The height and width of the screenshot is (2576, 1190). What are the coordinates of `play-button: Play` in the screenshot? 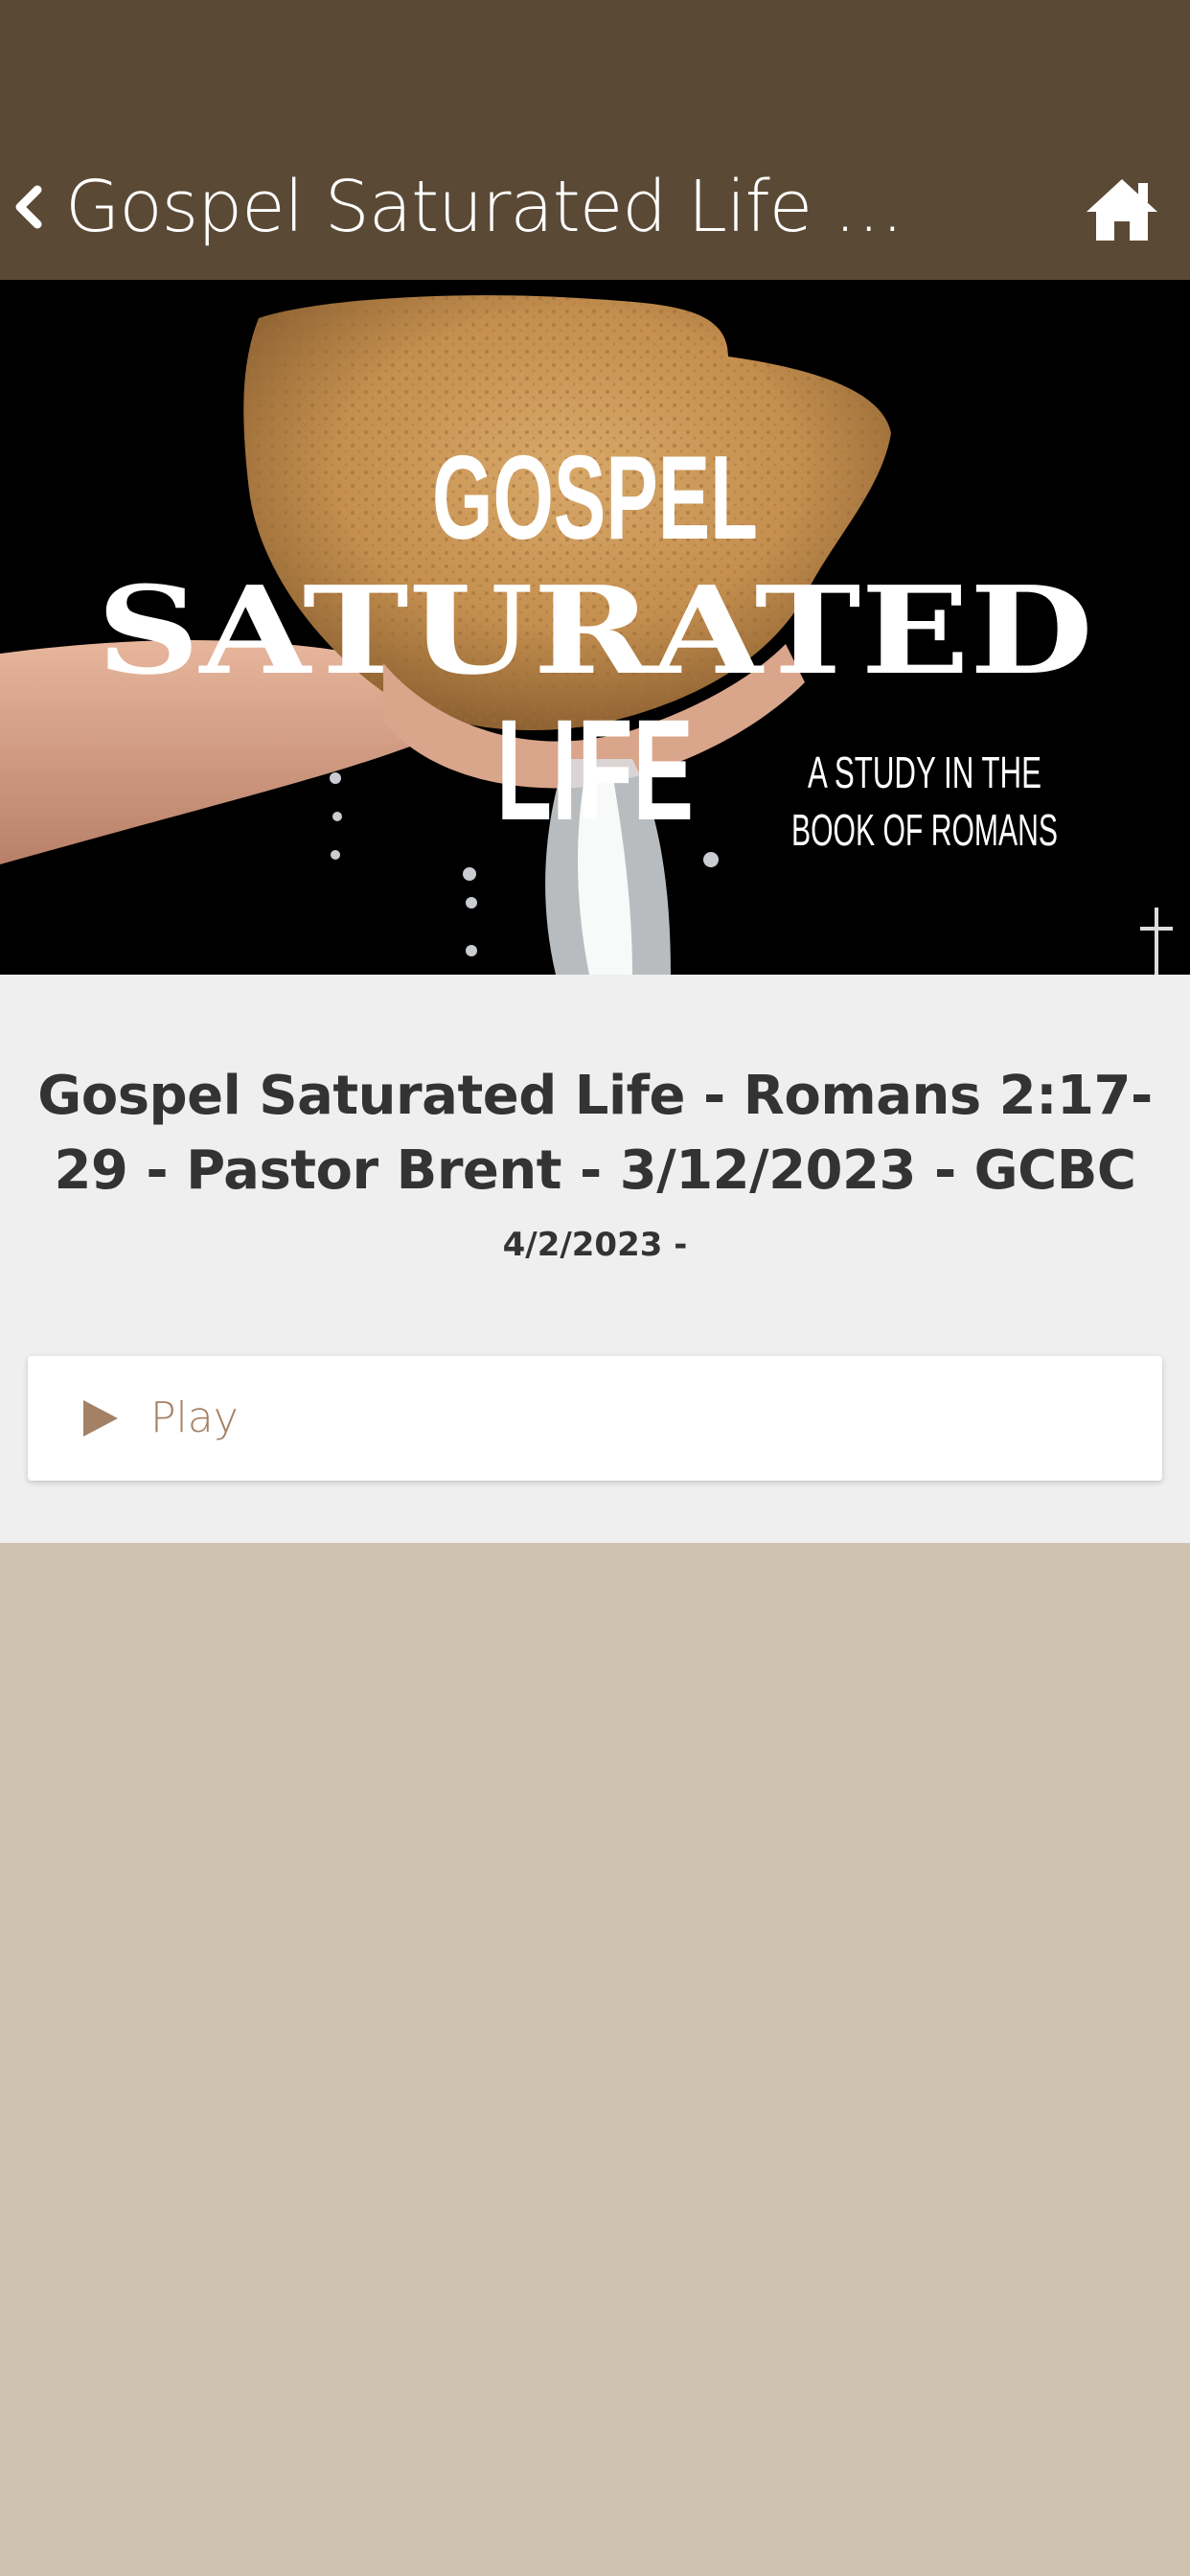 It's located at (595, 1418).